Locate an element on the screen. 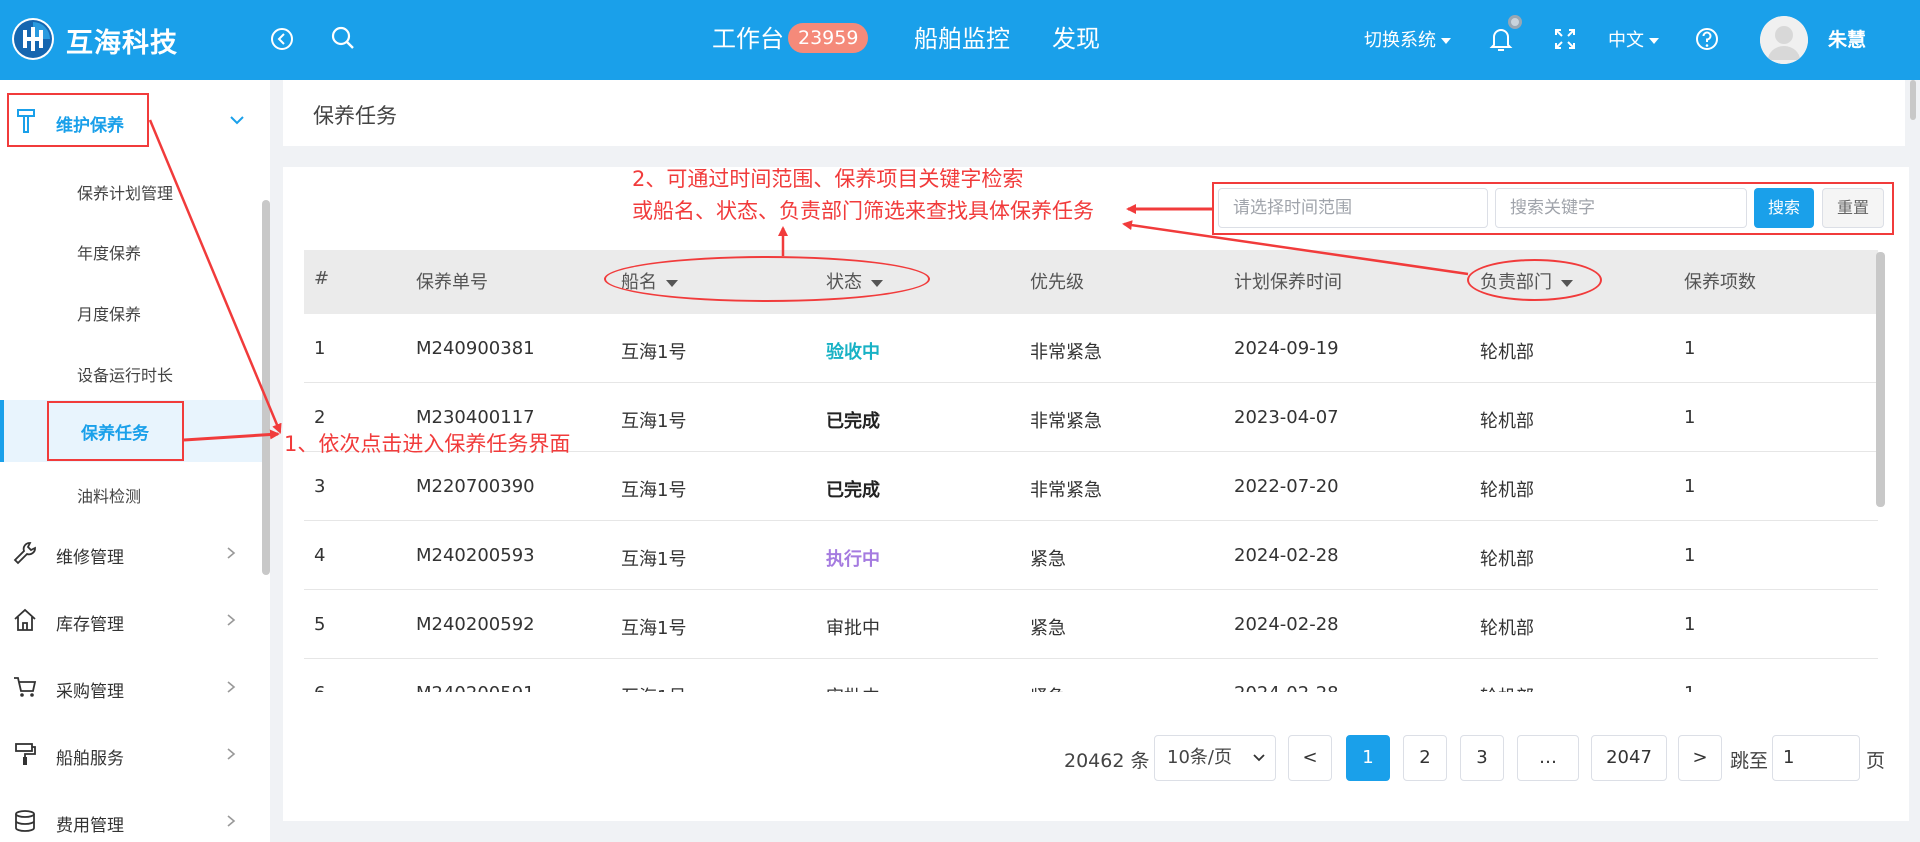  cell-order-no: M240200592 is located at coordinates (475, 624).